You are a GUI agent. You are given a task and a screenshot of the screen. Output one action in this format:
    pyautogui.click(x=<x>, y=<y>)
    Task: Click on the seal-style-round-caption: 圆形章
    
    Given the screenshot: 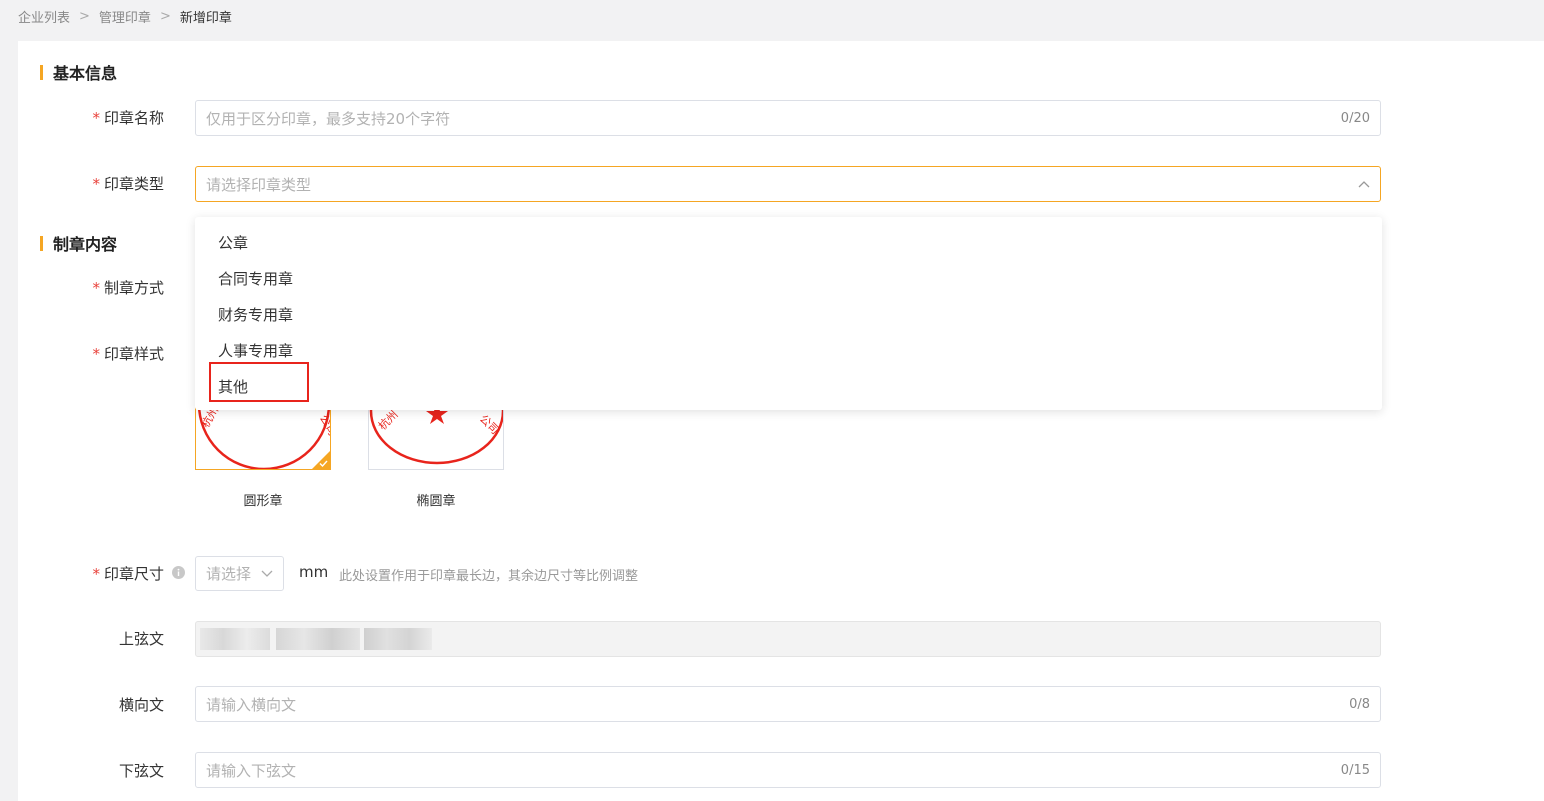 What is the action you would take?
    pyautogui.click(x=263, y=501)
    